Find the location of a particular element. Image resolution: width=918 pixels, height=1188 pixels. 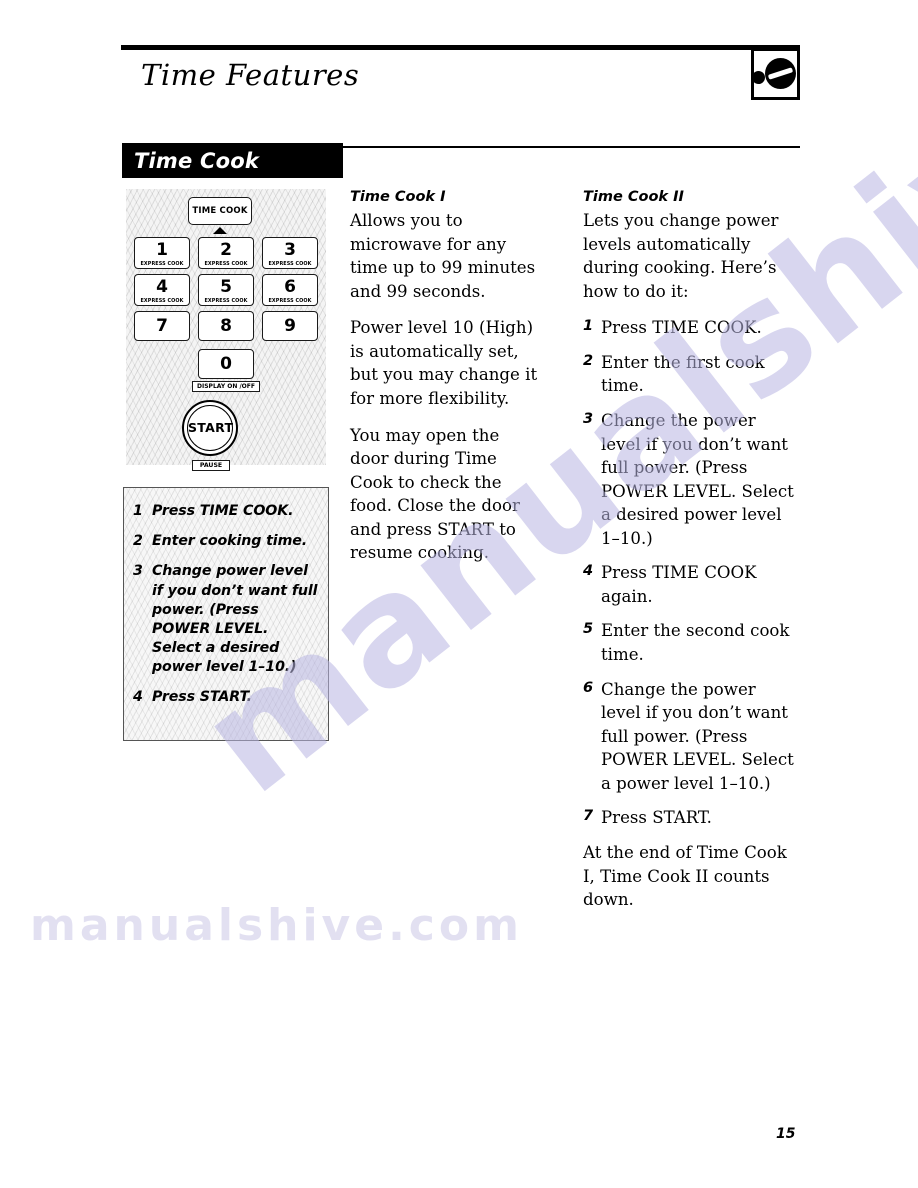

key-time-cook: TIME COOK is located at coordinates (220, 211).